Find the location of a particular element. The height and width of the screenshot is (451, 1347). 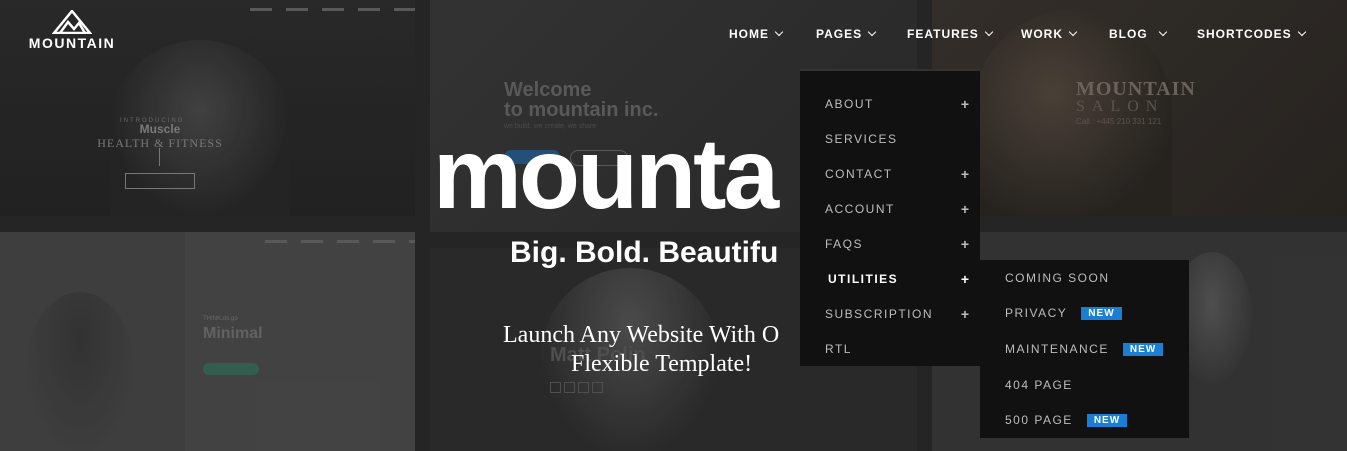

menu-item-account-label: ACCOUNT is located at coordinates (860, 209).